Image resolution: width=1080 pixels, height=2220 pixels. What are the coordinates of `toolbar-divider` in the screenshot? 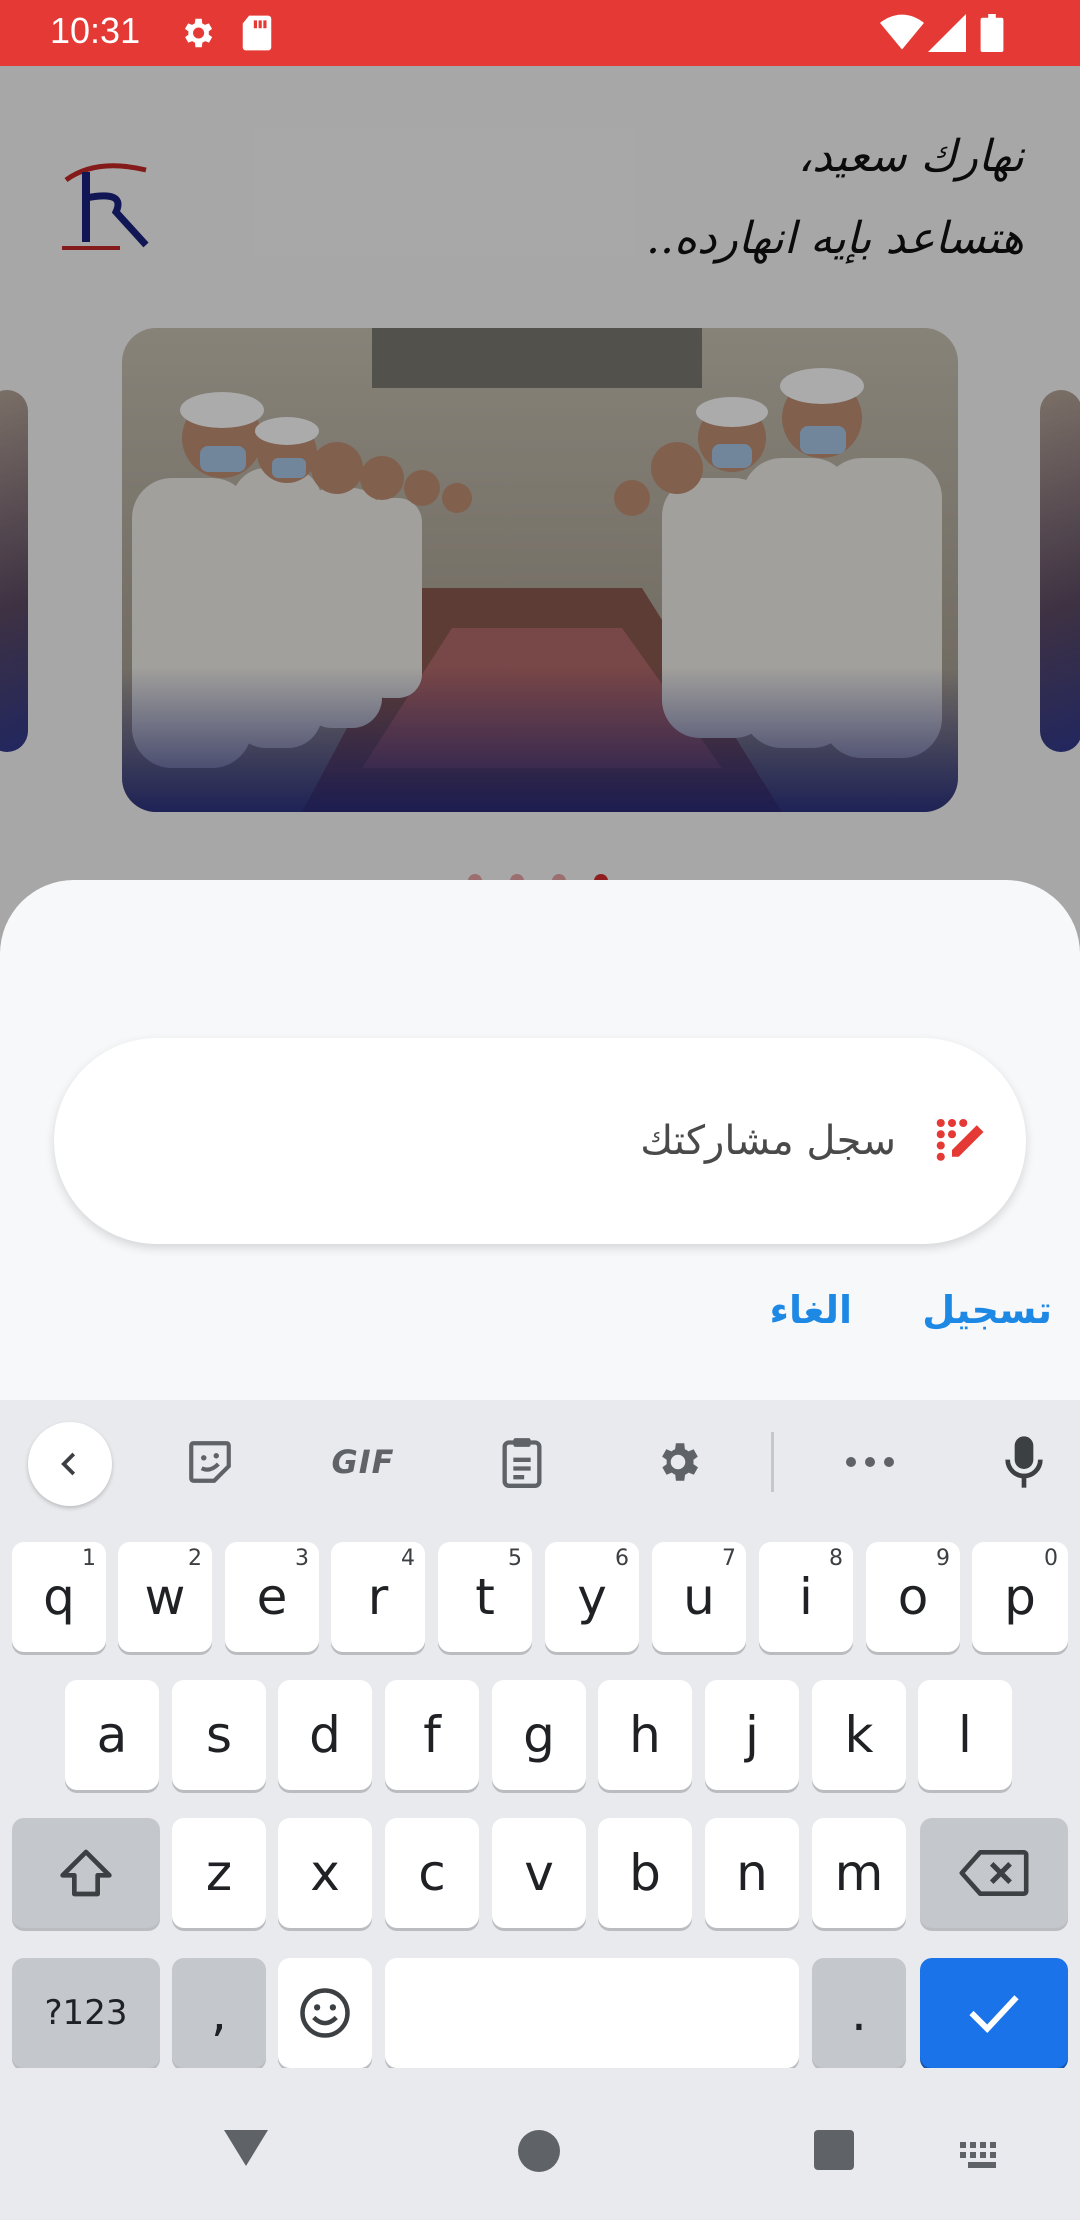 It's located at (772, 1462).